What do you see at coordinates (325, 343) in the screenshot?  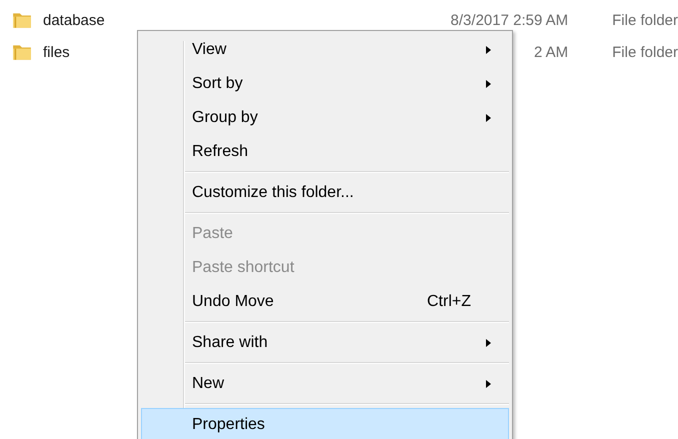 I see `menu-item: Share with` at bounding box center [325, 343].